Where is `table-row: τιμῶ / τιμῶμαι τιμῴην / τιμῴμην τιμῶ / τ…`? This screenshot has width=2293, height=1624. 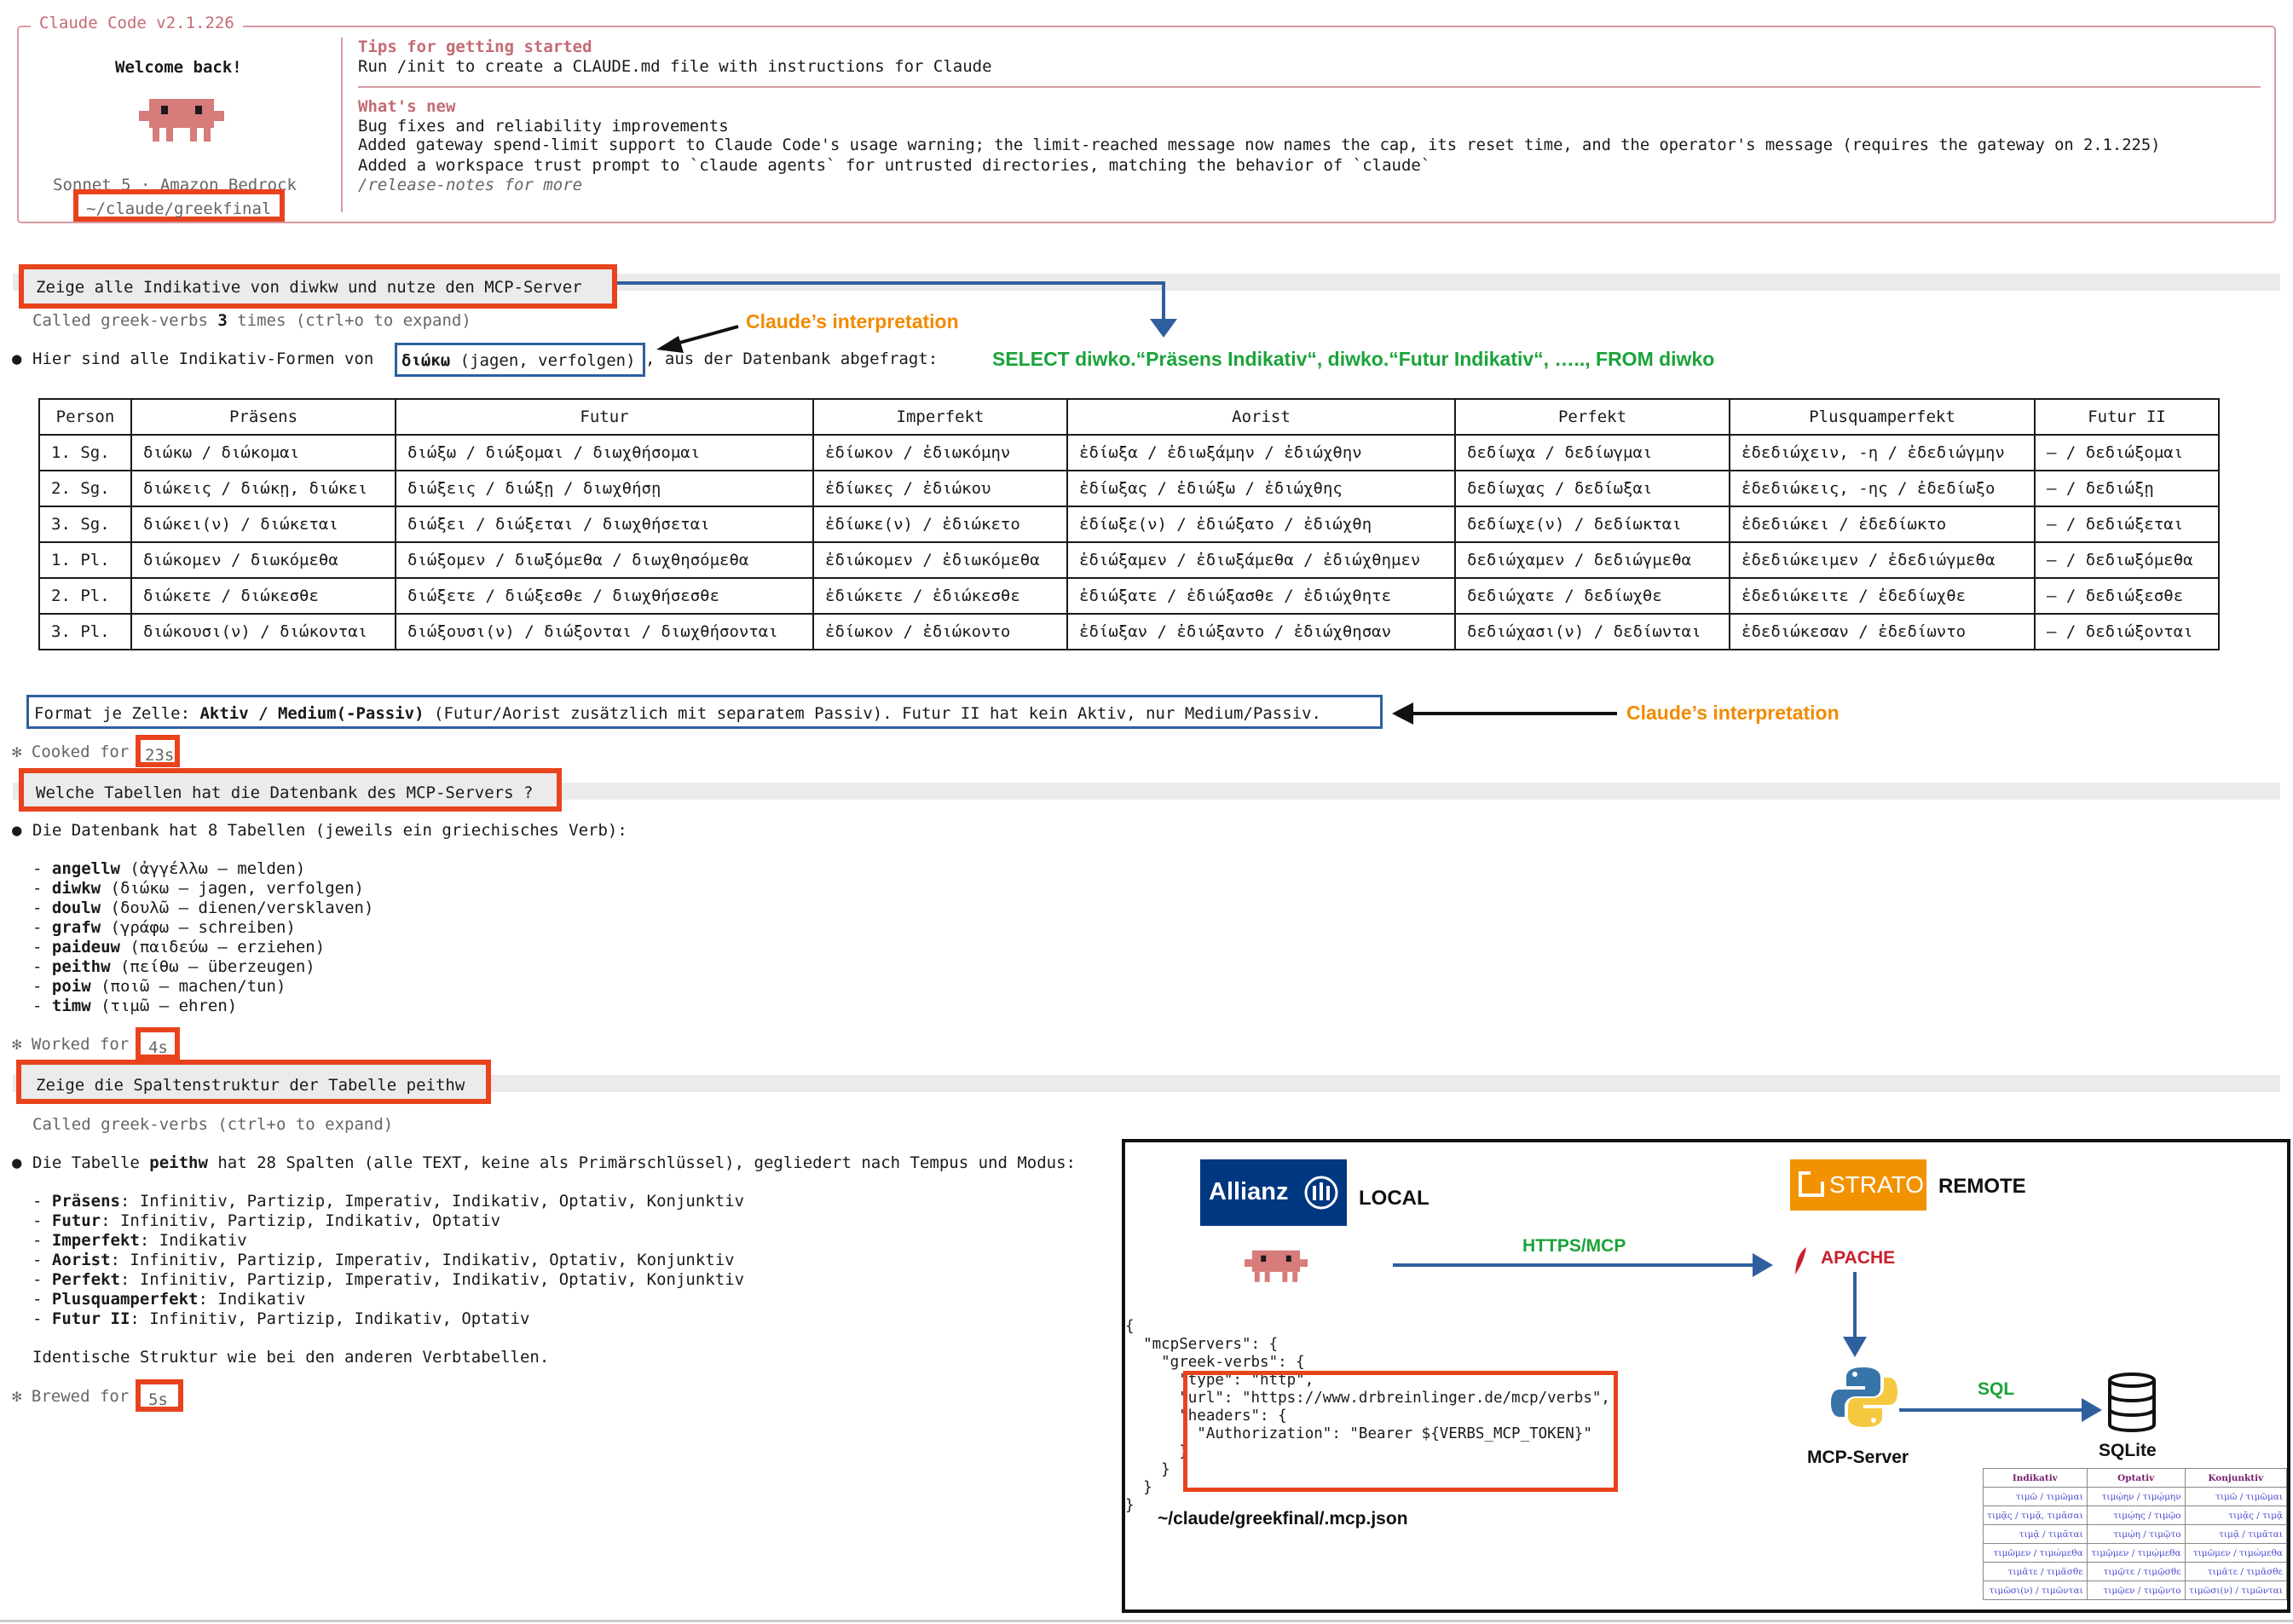
table-row: τιμῶ / τιμῶμαι τιμῴην / τιμῴμην τιμῶ / τ… is located at coordinates (2135, 1496).